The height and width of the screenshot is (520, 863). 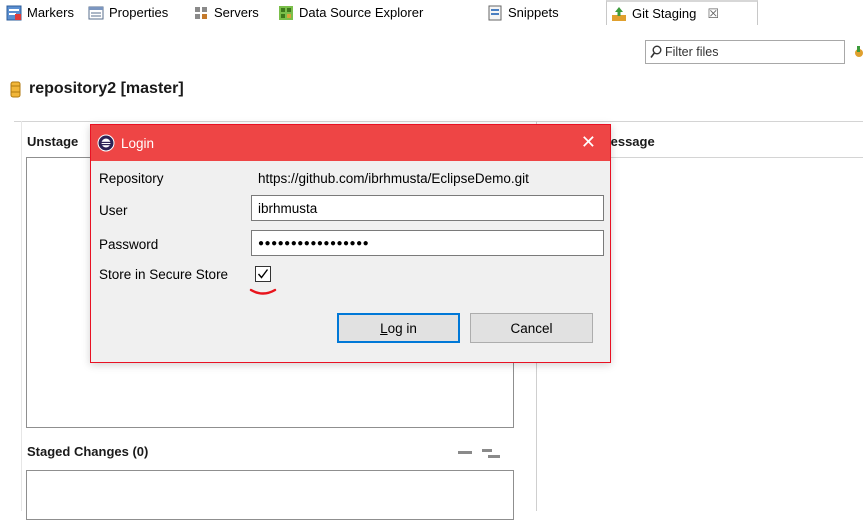 What do you see at coordinates (857, 52) in the screenshot?
I see `toolbar-overflow-icon` at bounding box center [857, 52].